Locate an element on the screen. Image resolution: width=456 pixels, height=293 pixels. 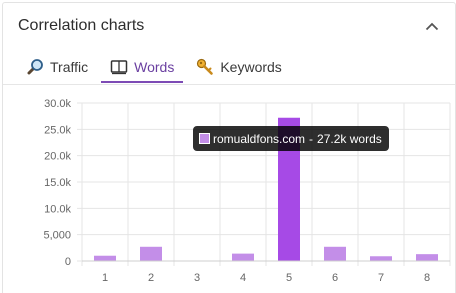
y-tick-label: 0 is located at coordinates (68, 262).